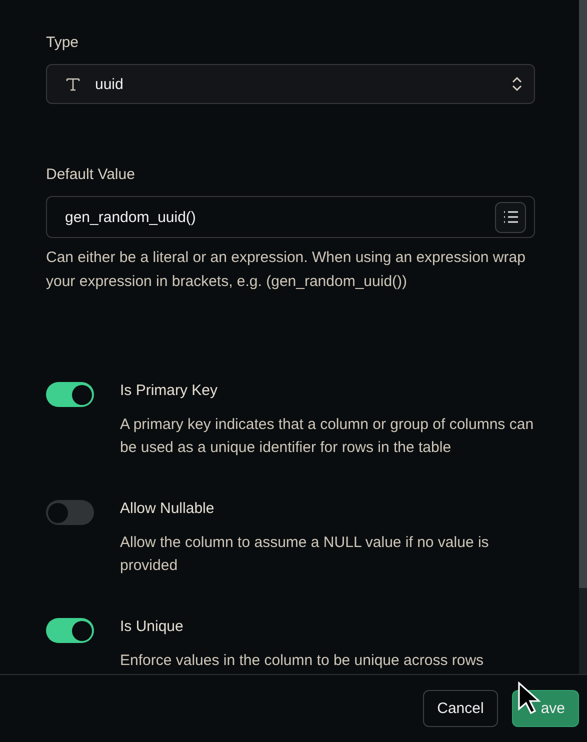  I want to click on type-select: uuid, so click(290, 84).